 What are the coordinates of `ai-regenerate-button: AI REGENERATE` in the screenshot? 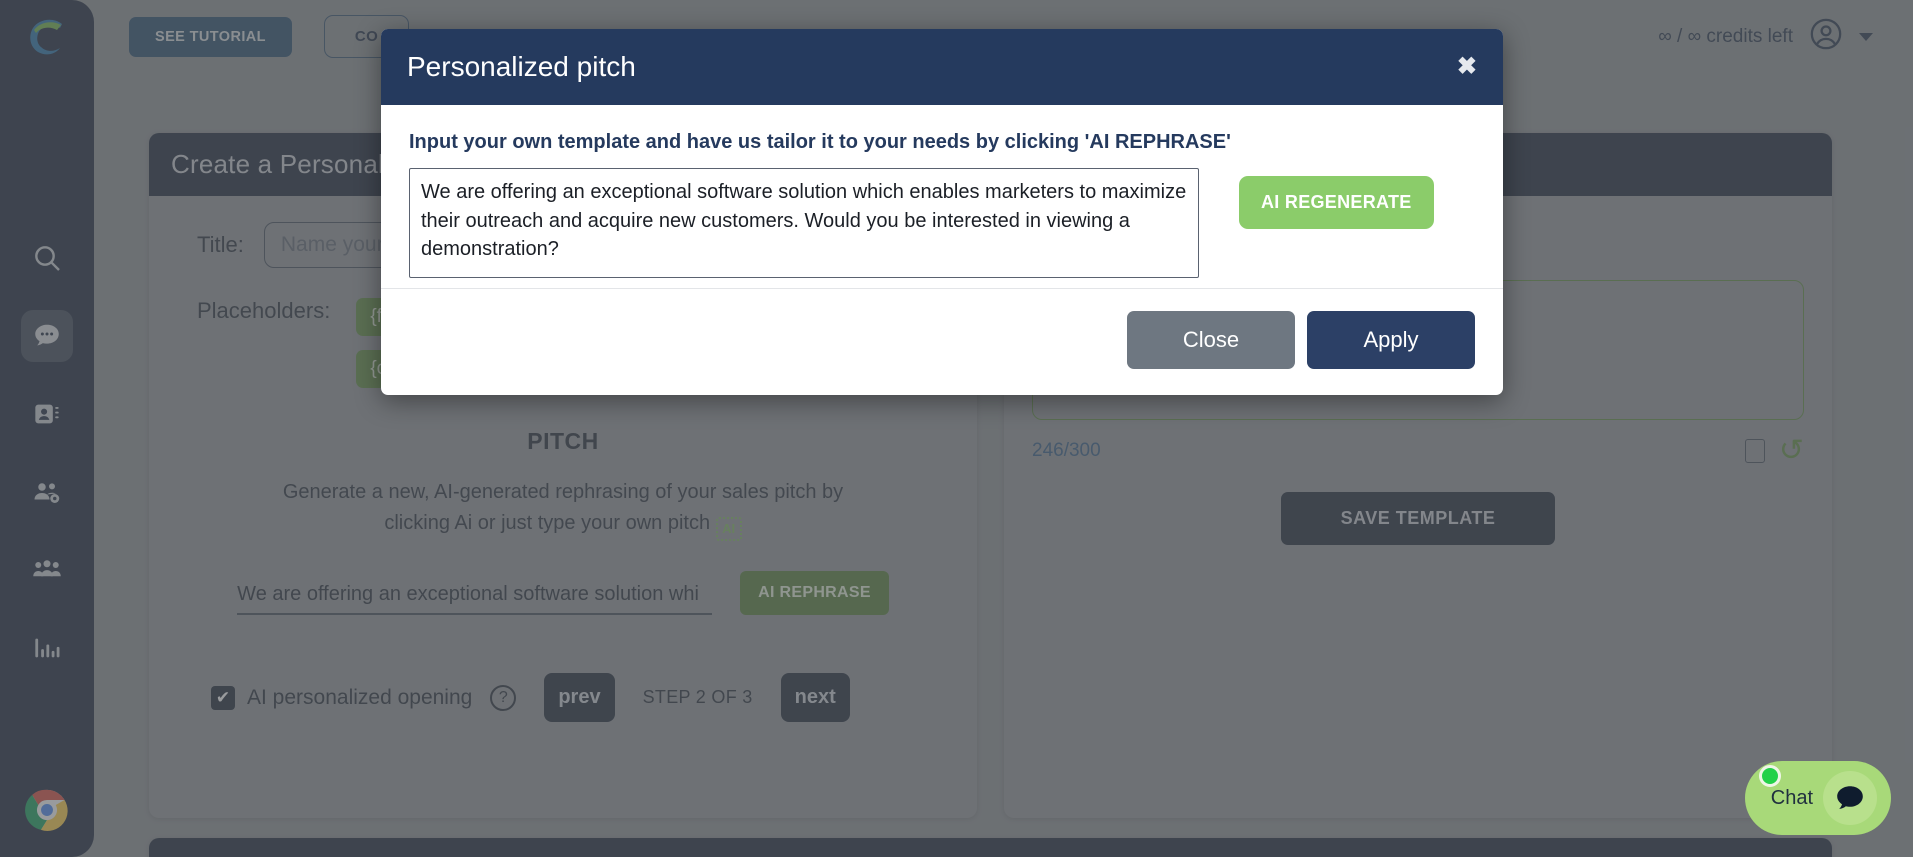 It's located at (1336, 202).